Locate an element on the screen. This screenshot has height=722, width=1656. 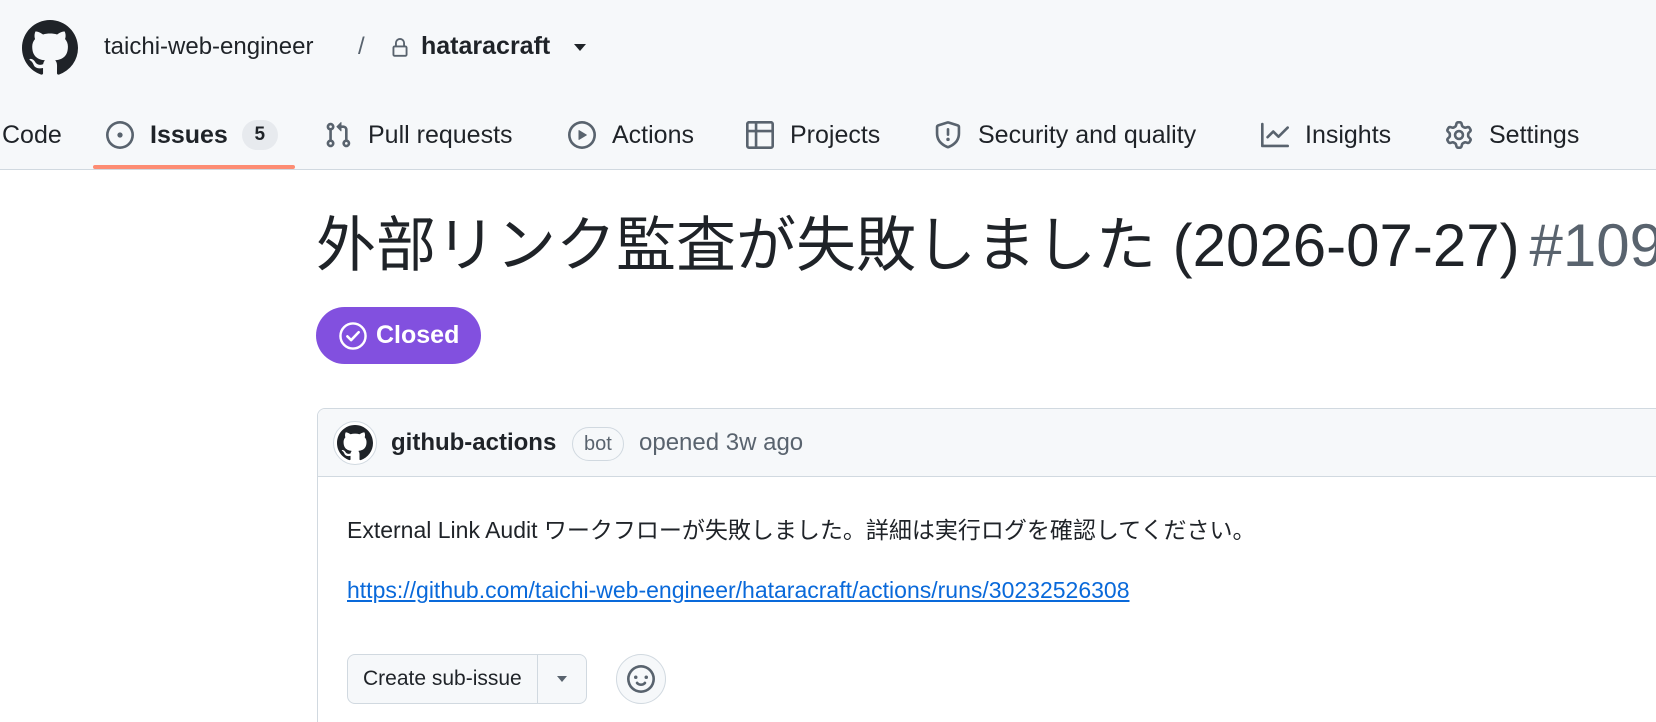
smiley-icon is located at coordinates (641, 679).